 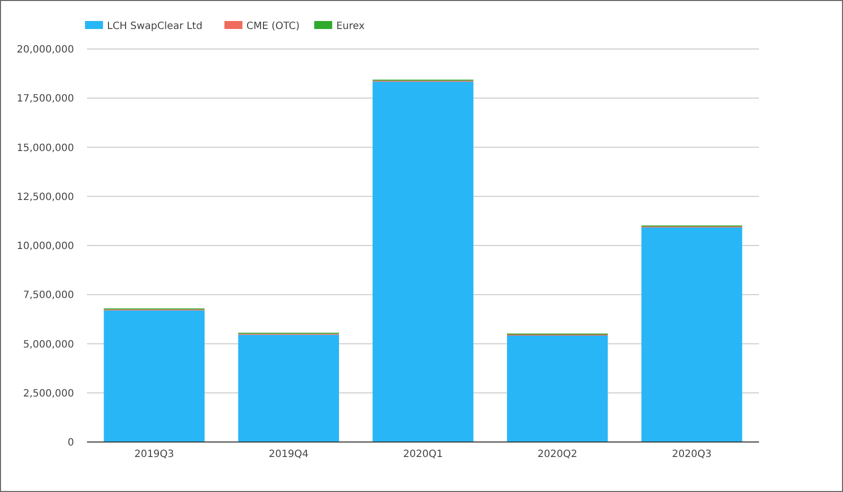 I want to click on y-tick-label: 12,500,000, so click(x=45, y=197).